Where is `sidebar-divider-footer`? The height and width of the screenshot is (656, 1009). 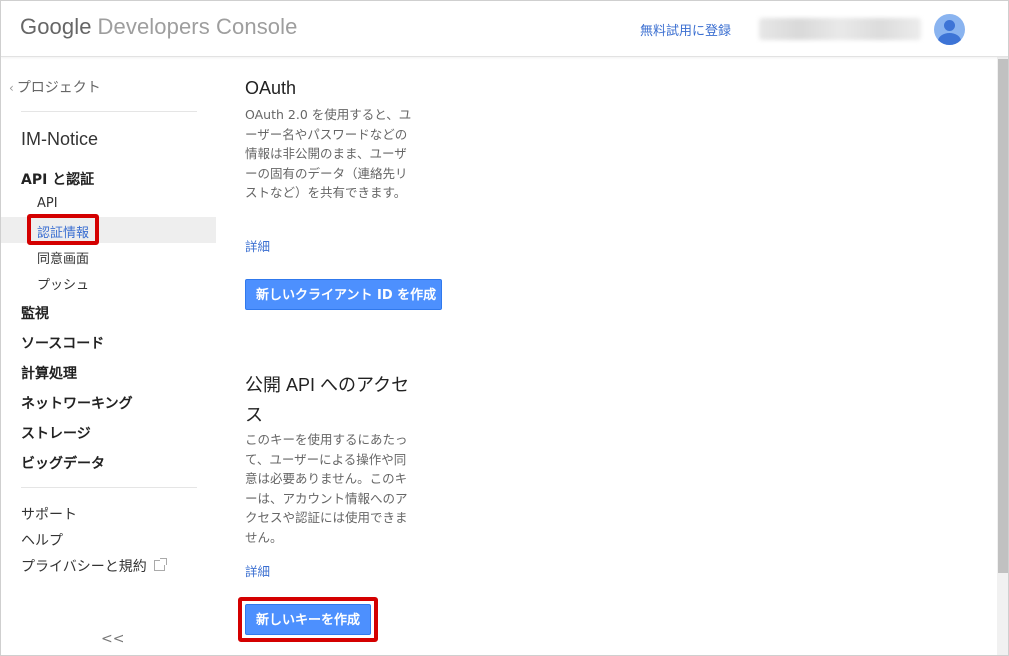
sidebar-divider-footer is located at coordinates (109, 487).